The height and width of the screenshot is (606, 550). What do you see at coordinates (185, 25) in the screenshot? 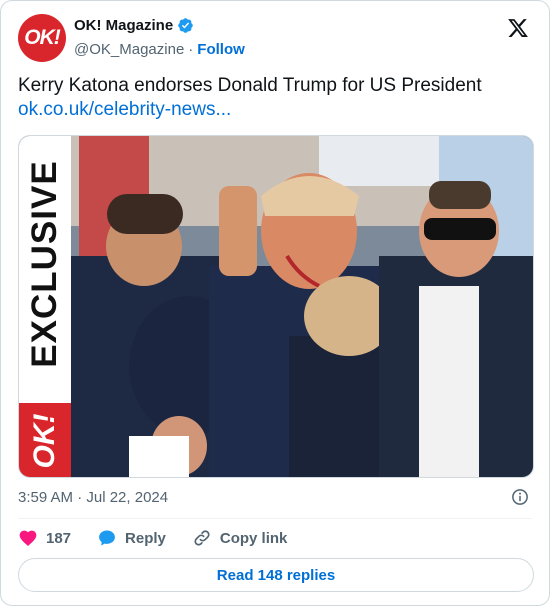
I see `verified-badge-icon` at bounding box center [185, 25].